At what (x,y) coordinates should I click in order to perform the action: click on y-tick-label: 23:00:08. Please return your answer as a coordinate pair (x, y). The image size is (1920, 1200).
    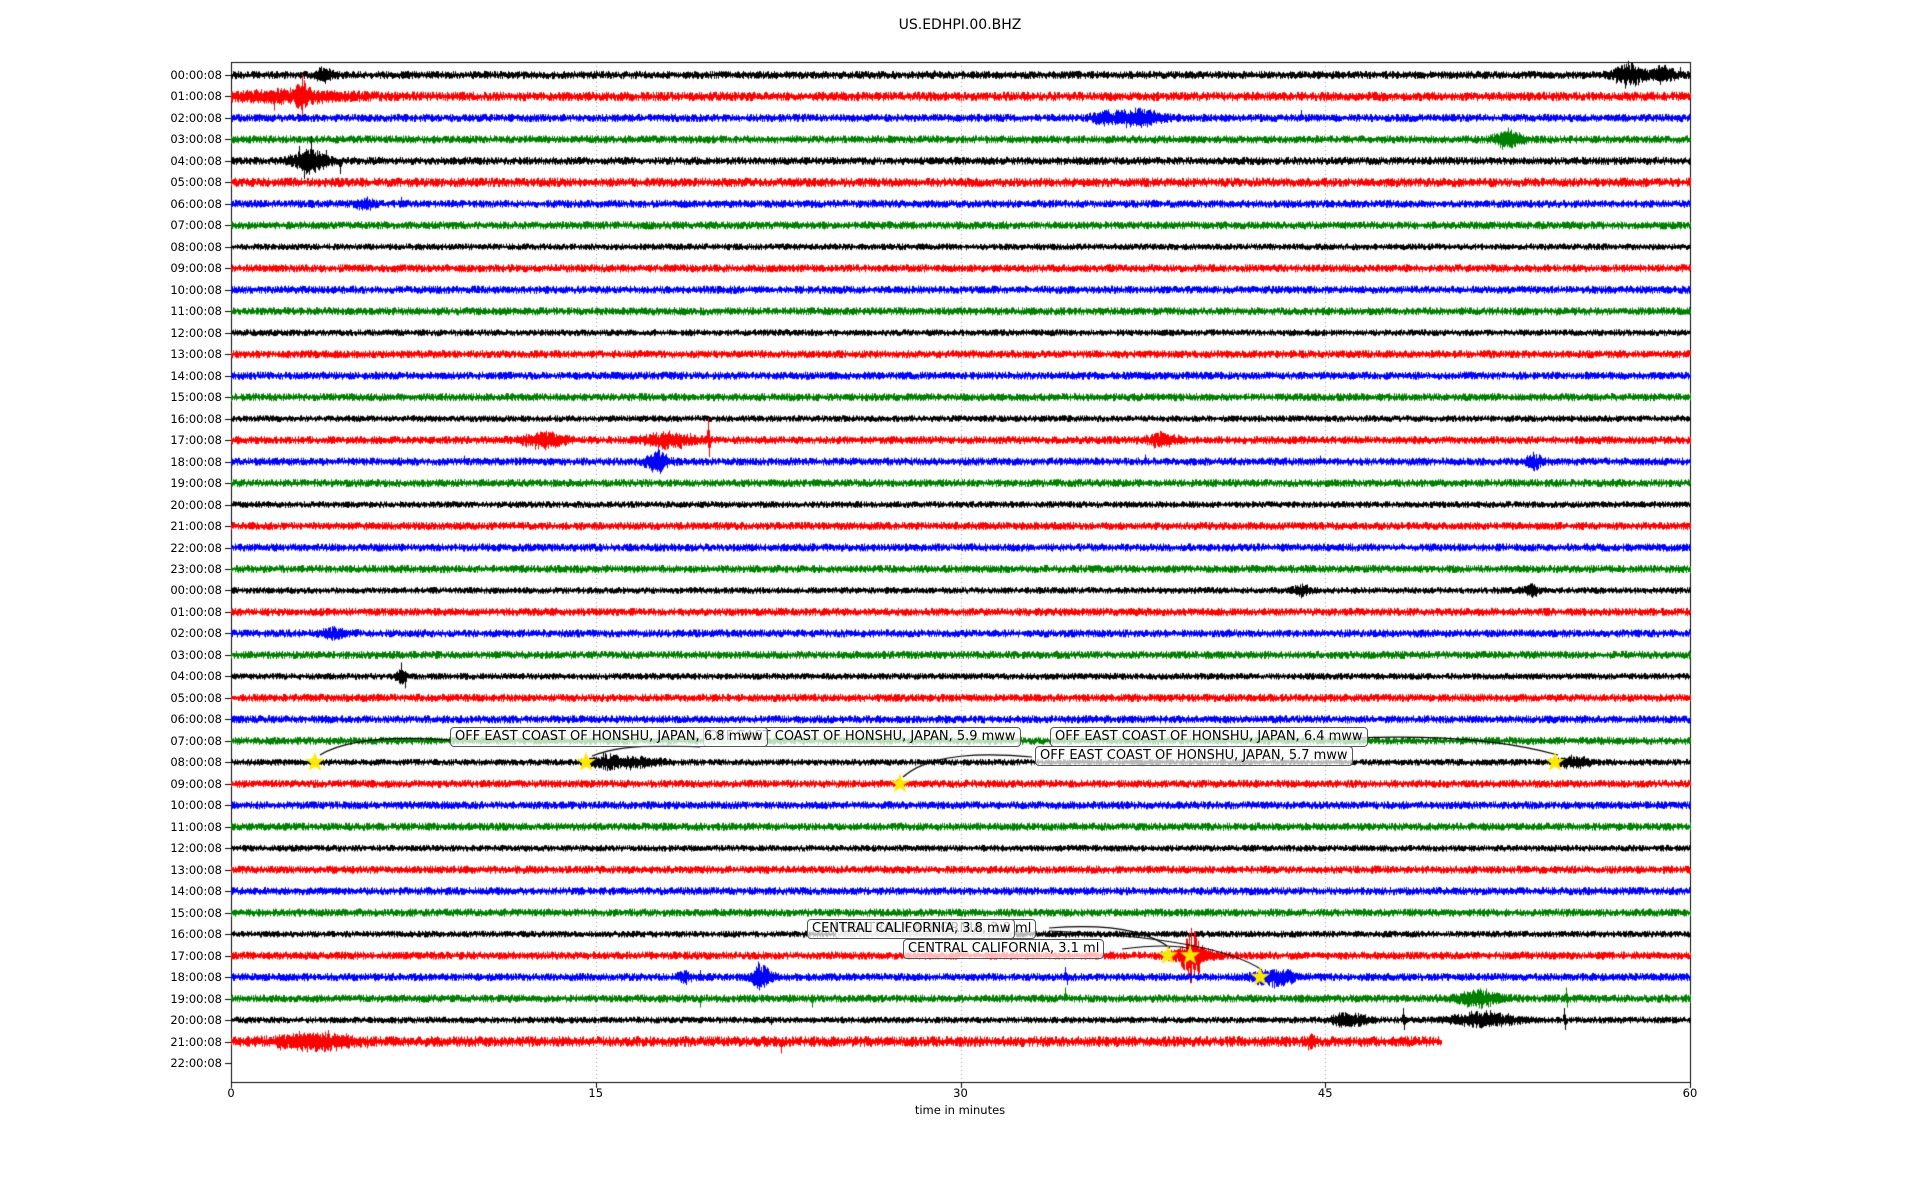
    Looking at the image, I should click on (196, 568).